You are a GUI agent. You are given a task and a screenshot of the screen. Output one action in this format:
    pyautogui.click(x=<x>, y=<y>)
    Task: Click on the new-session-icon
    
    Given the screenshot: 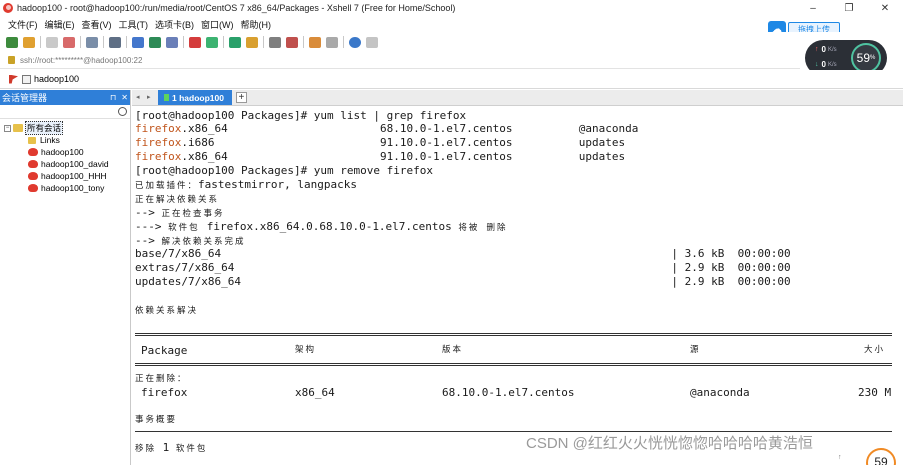 What is the action you would take?
    pyautogui.click(x=12, y=42)
    